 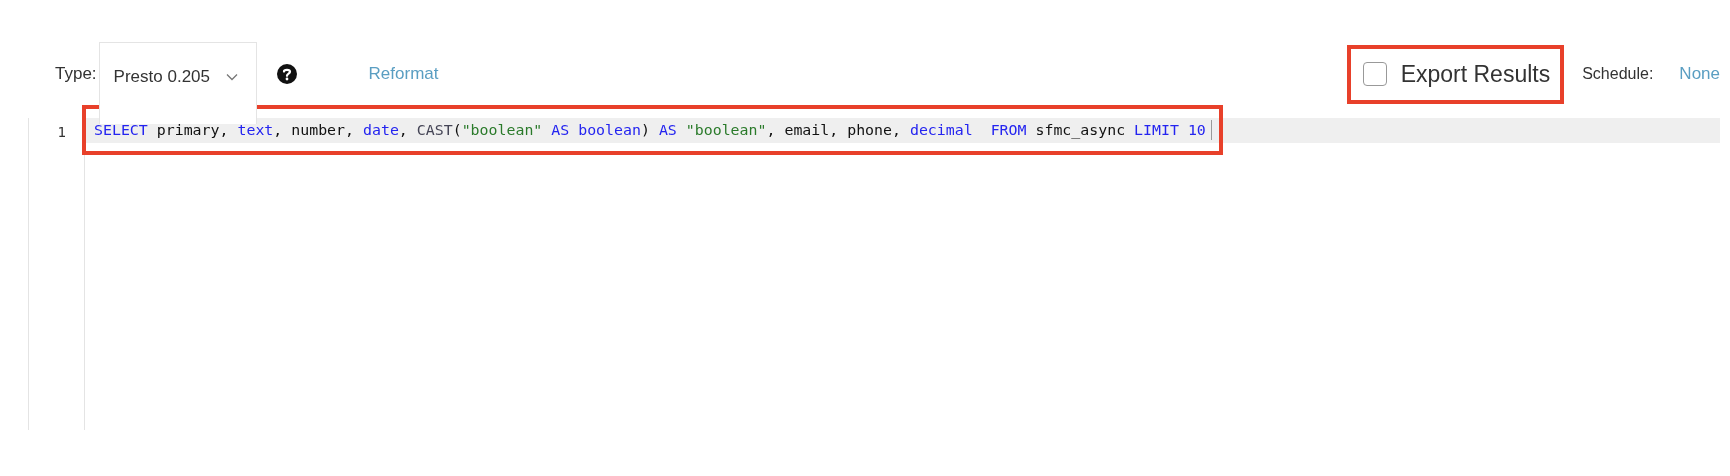 I want to click on line-number: 1, so click(x=61, y=132).